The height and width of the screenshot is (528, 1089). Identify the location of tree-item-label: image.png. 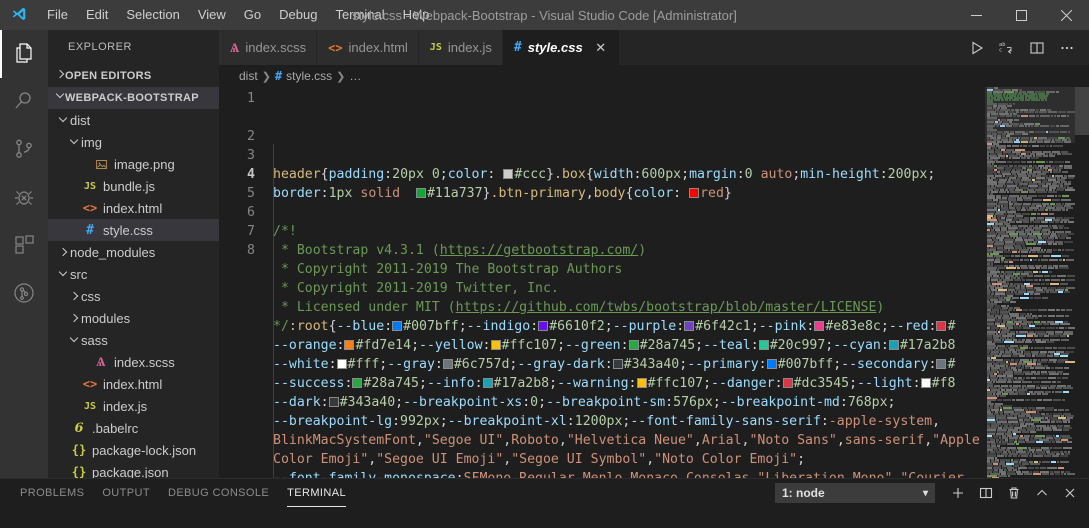
(144, 164).